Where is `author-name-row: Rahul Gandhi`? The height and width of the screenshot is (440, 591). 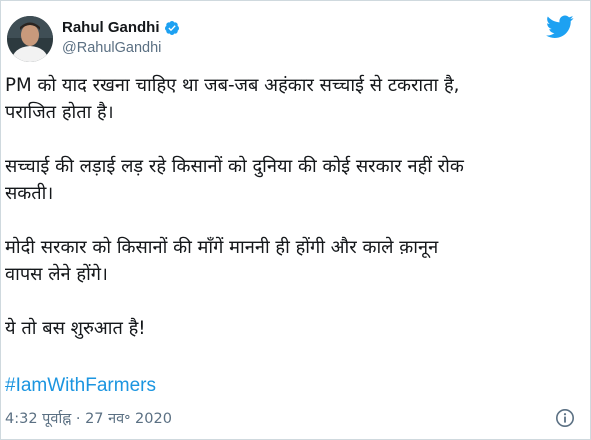
author-name-row: Rahul Gandhi is located at coordinates (121, 27).